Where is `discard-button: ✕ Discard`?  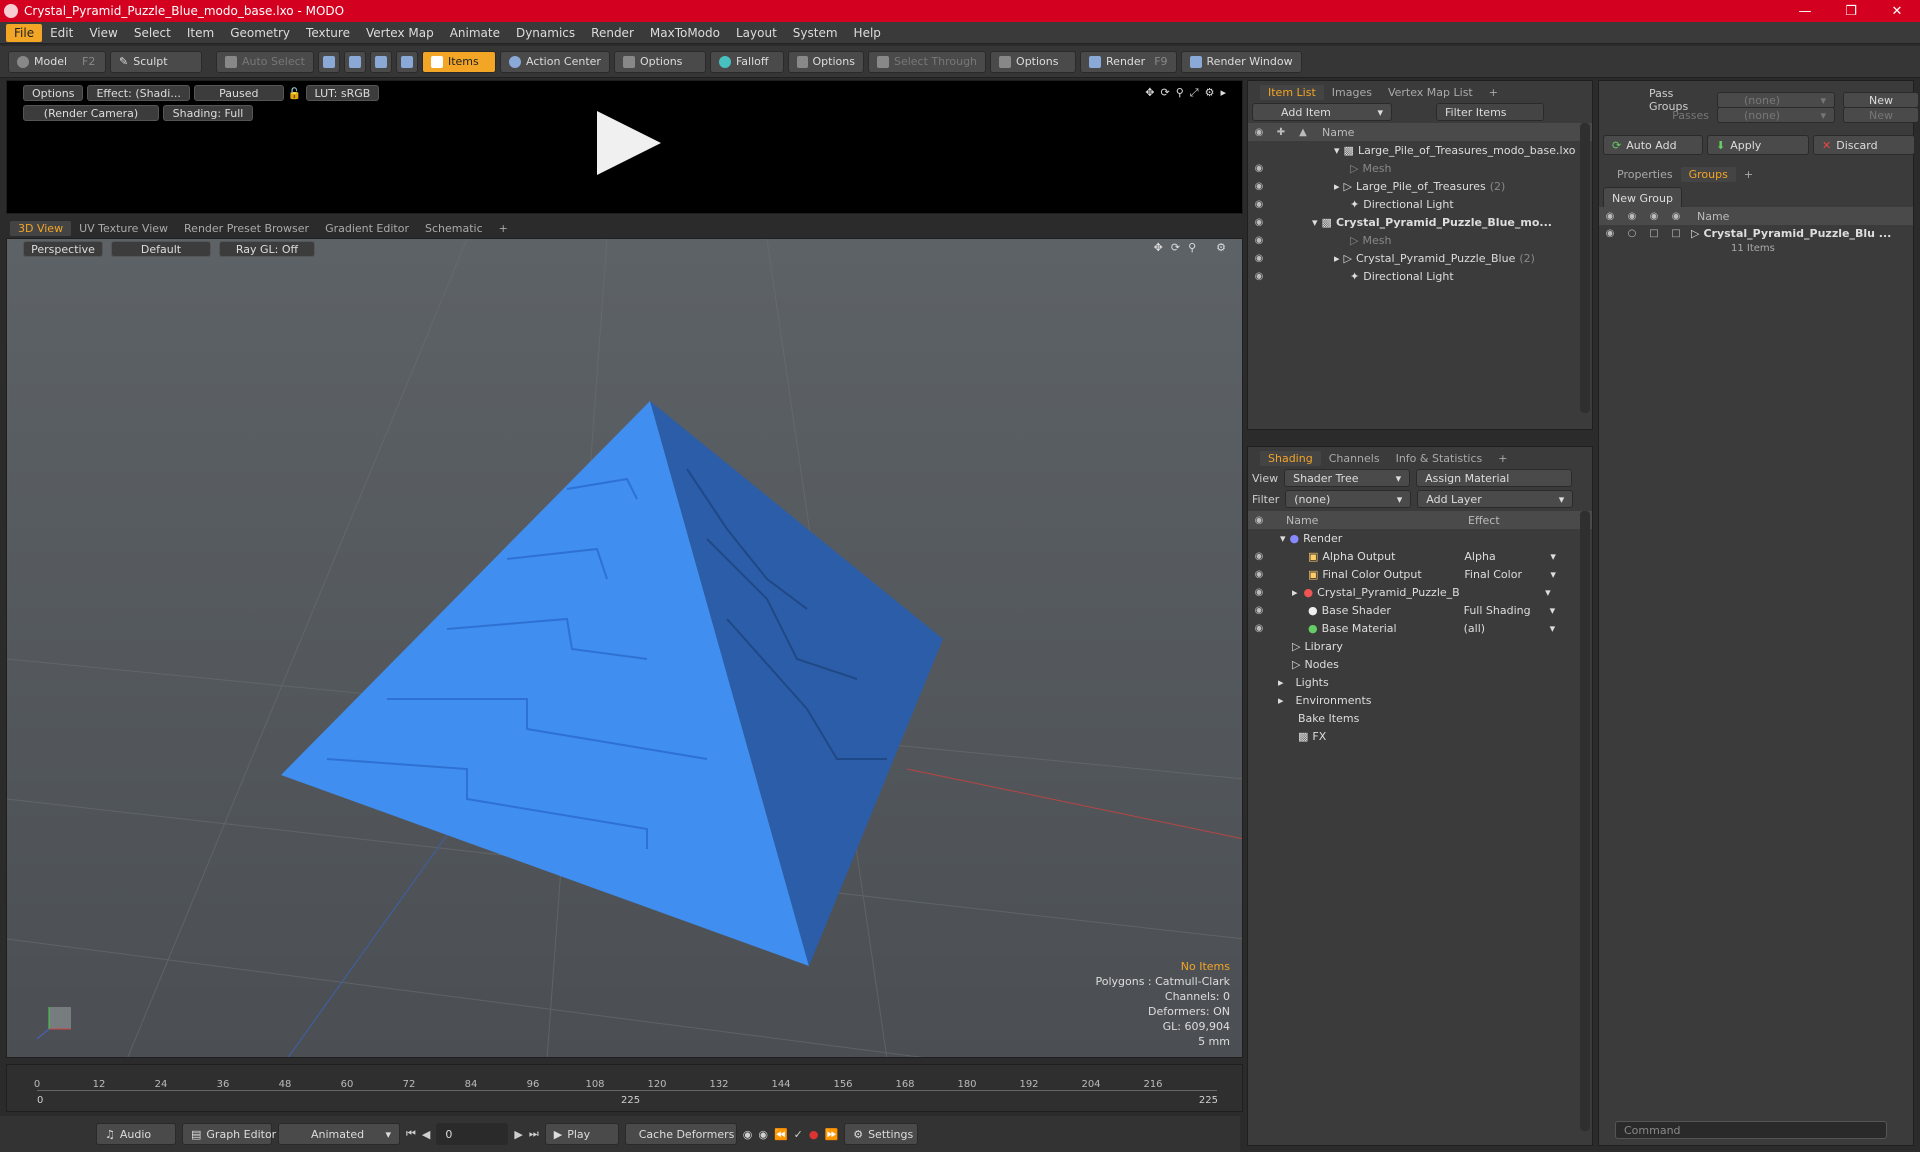
discard-button: ✕ Discard is located at coordinates (1864, 145).